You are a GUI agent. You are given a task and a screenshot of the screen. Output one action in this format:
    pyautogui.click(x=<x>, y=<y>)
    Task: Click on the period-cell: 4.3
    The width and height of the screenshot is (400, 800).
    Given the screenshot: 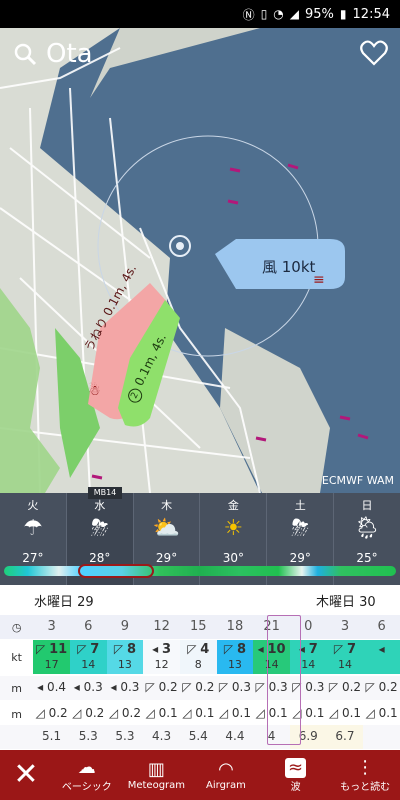 What is the action you would take?
    pyautogui.click(x=161, y=737)
    